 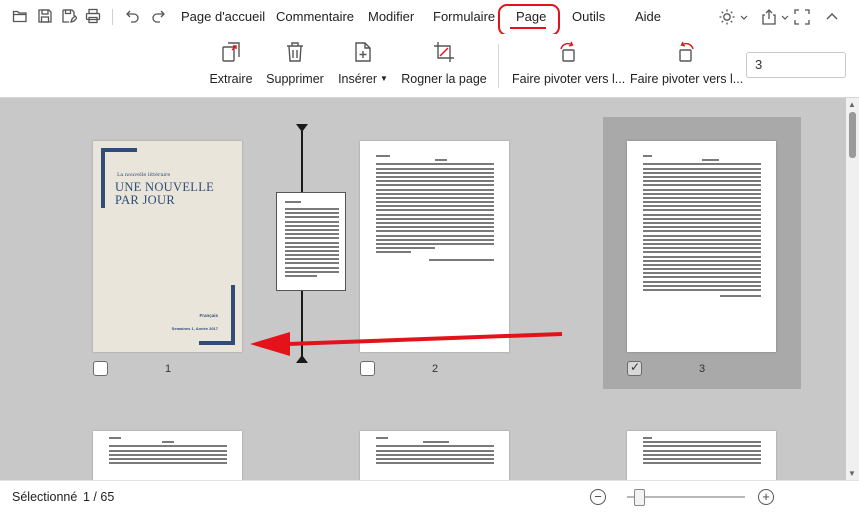 What do you see at coordinates (231, 66) in the screenshot?
I see `extract-button: Extraire` at bounding box center [231, 66].